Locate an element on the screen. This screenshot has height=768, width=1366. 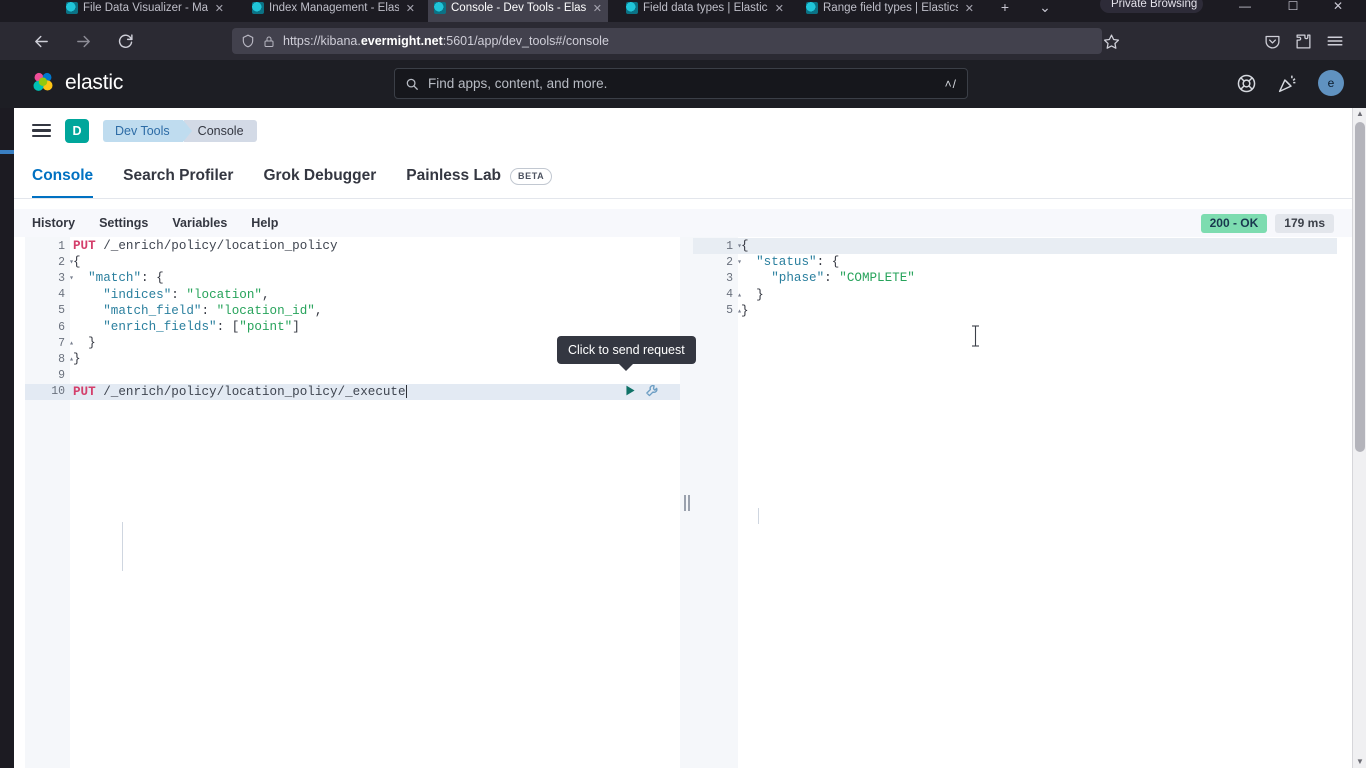
code-token-punct: , is located at coordinates (318, 310).